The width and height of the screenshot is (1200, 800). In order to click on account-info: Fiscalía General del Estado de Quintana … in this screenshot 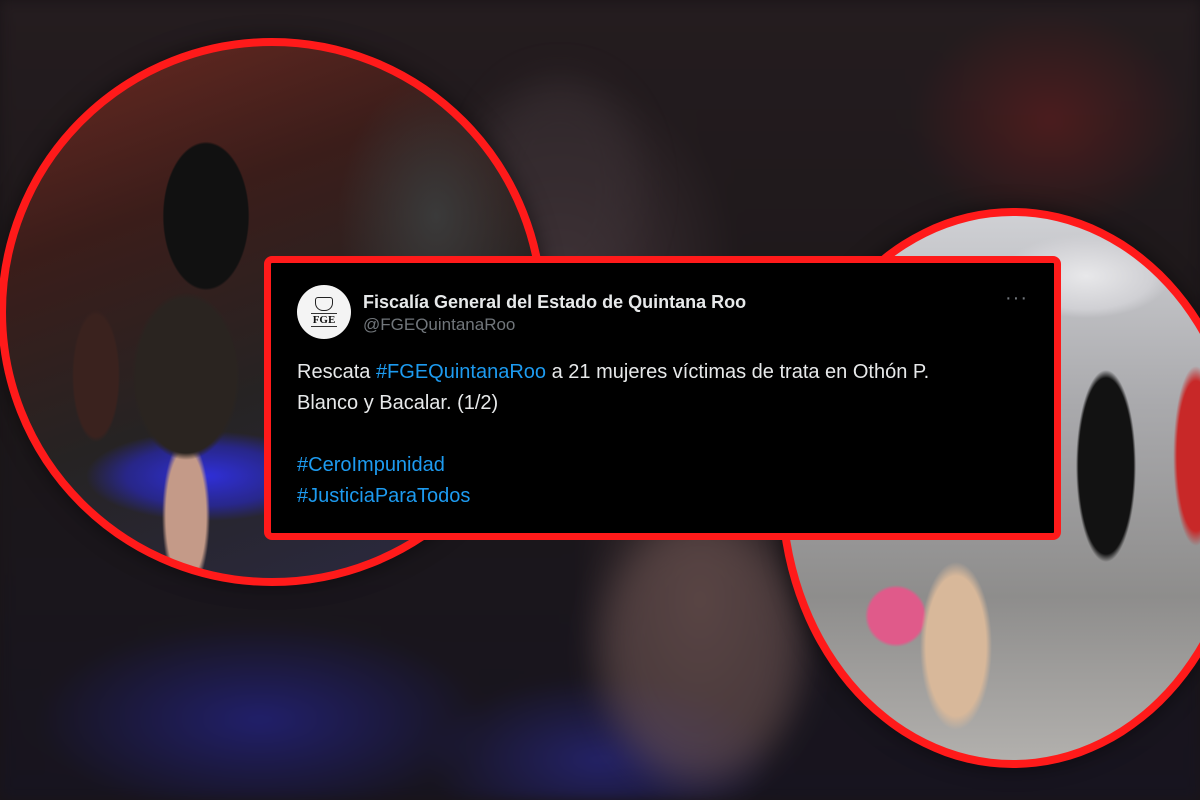, I will do `click(554, 311)`.